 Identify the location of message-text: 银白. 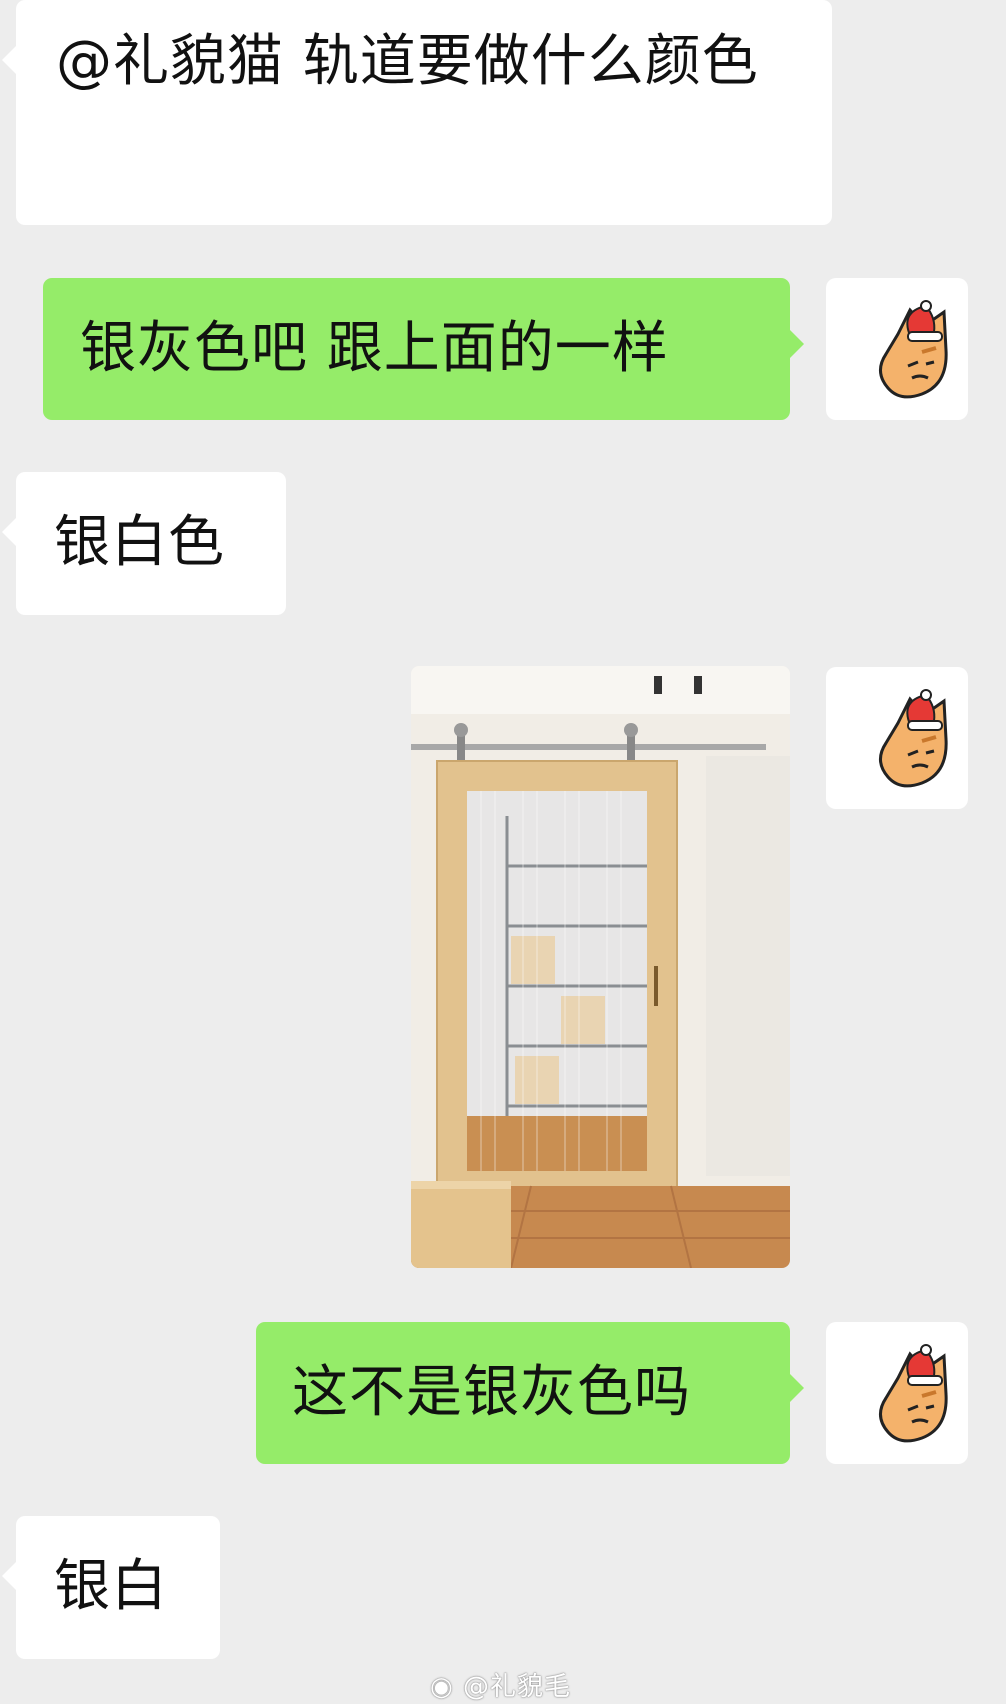
(111, 1586).